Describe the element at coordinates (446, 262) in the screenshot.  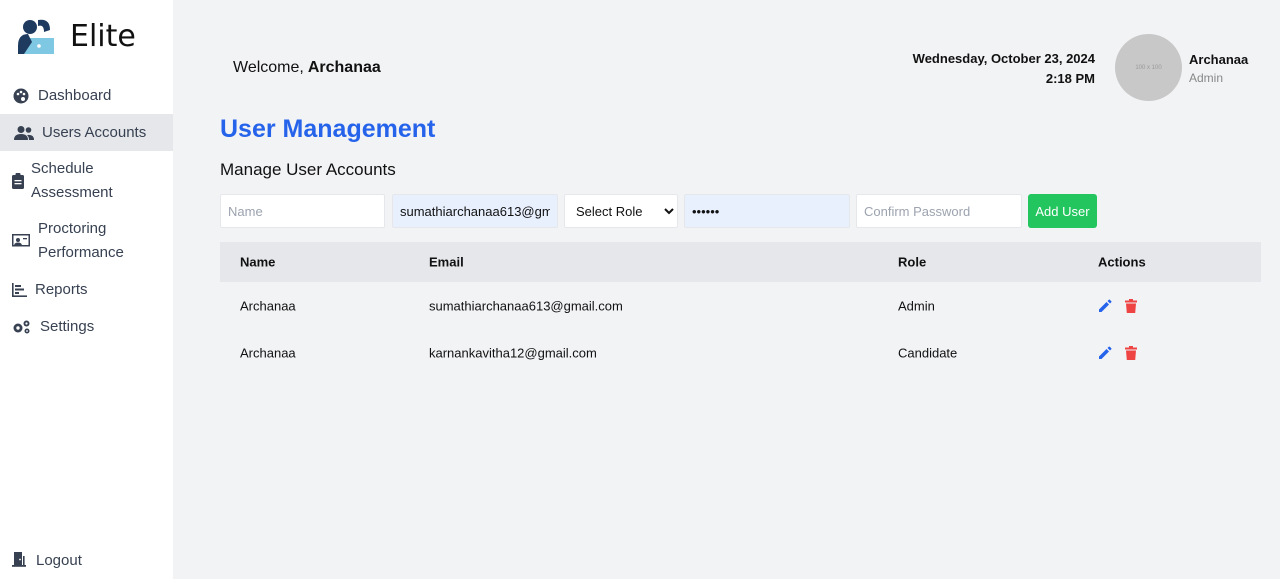
I see `column-header-email: Email` at that location.